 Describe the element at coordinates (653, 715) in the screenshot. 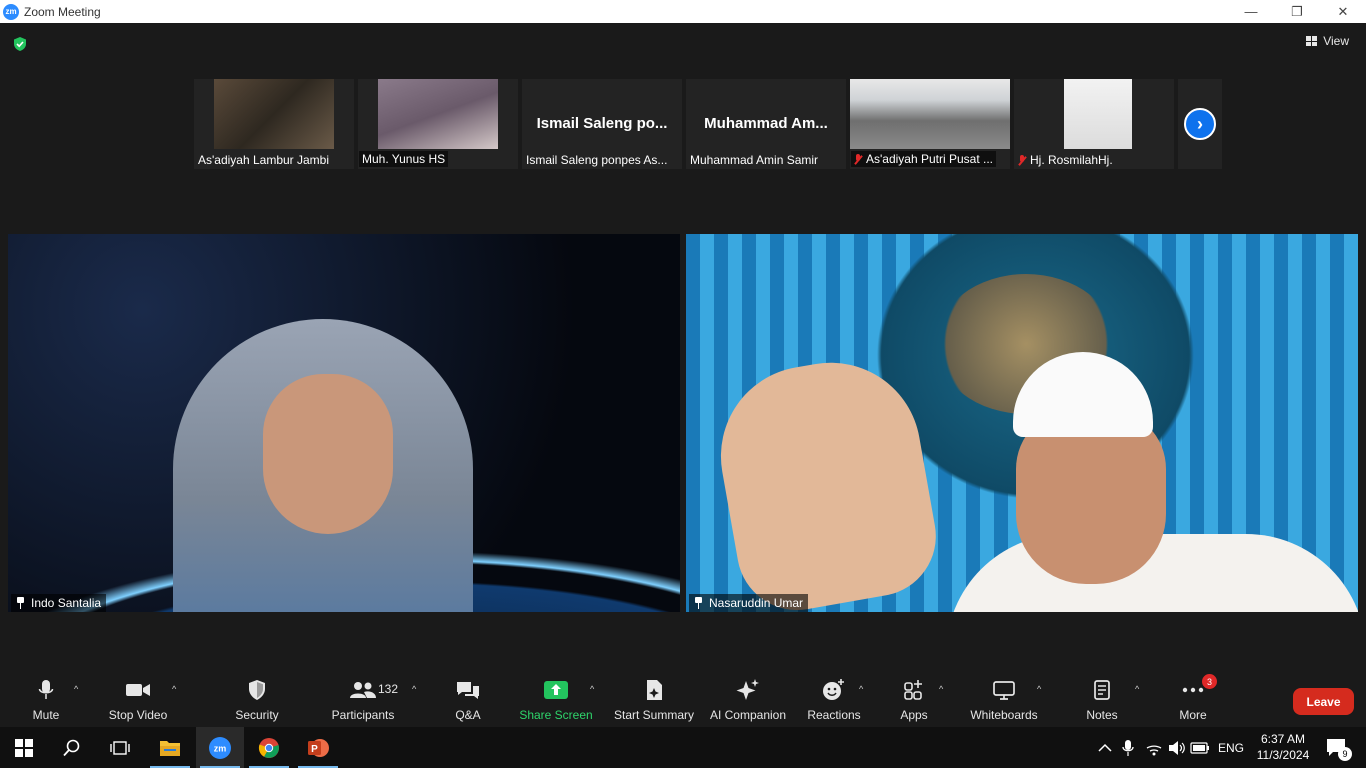

I see `start-summary-label: Start Summary` at that location.